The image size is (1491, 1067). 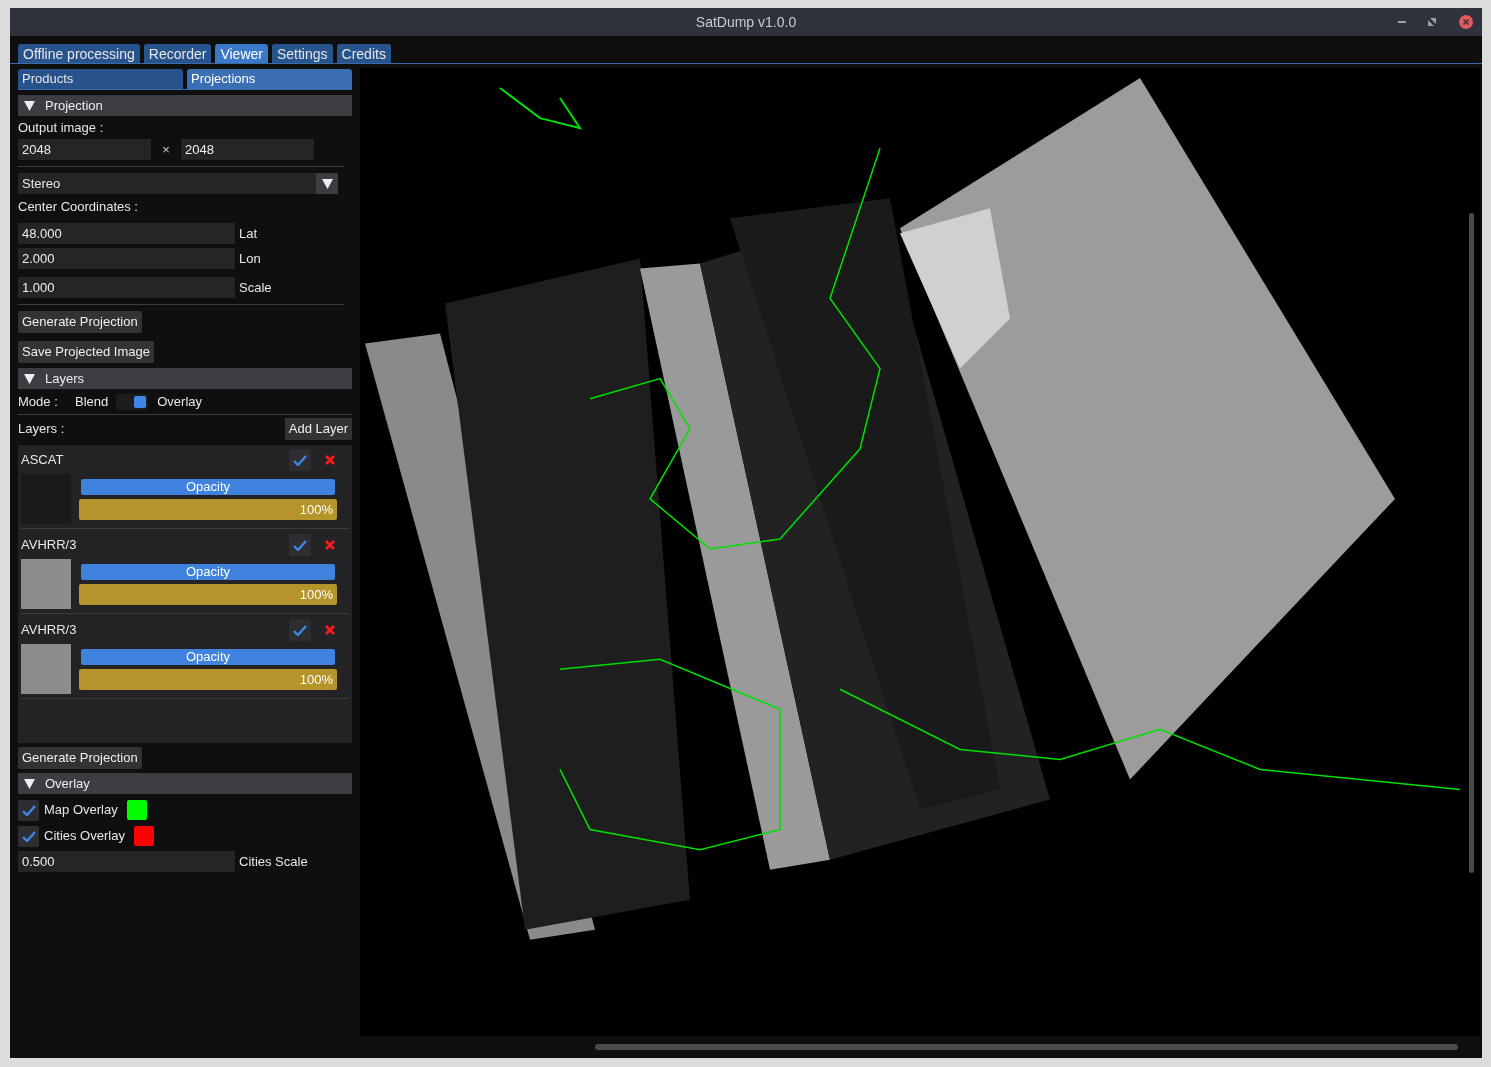 What do you see at coordinates (41, 429) in the screenshot?
I see `label: Layers :` at bounding box center [41, 429].